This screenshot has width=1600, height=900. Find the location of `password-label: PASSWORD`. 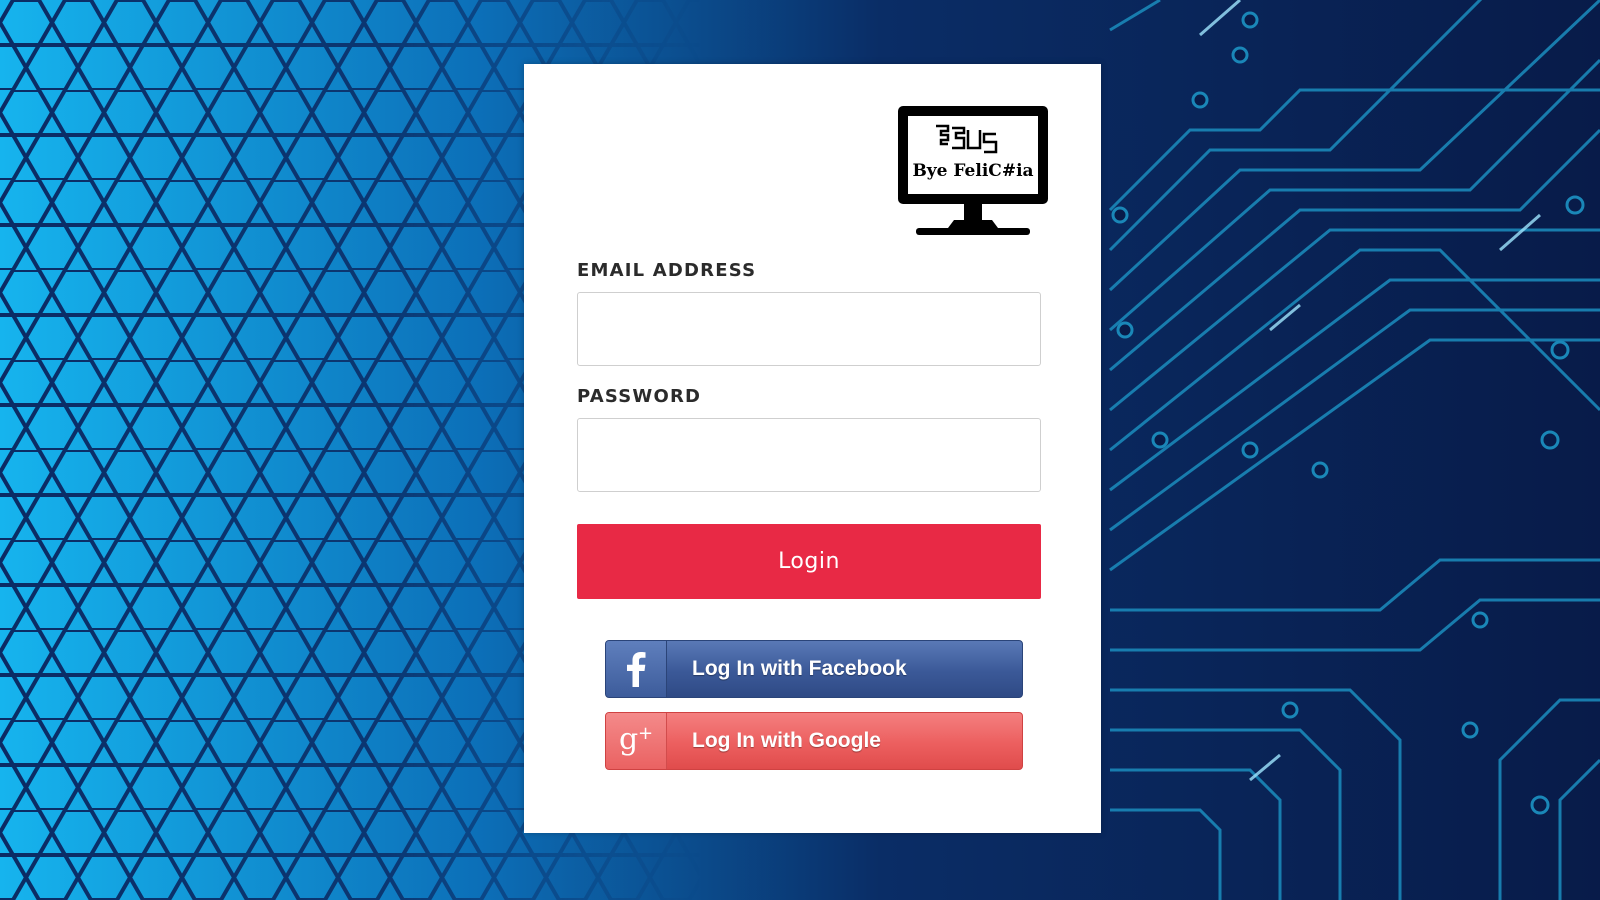

password-label: PASSWORD is located at coordinates (639, 396).